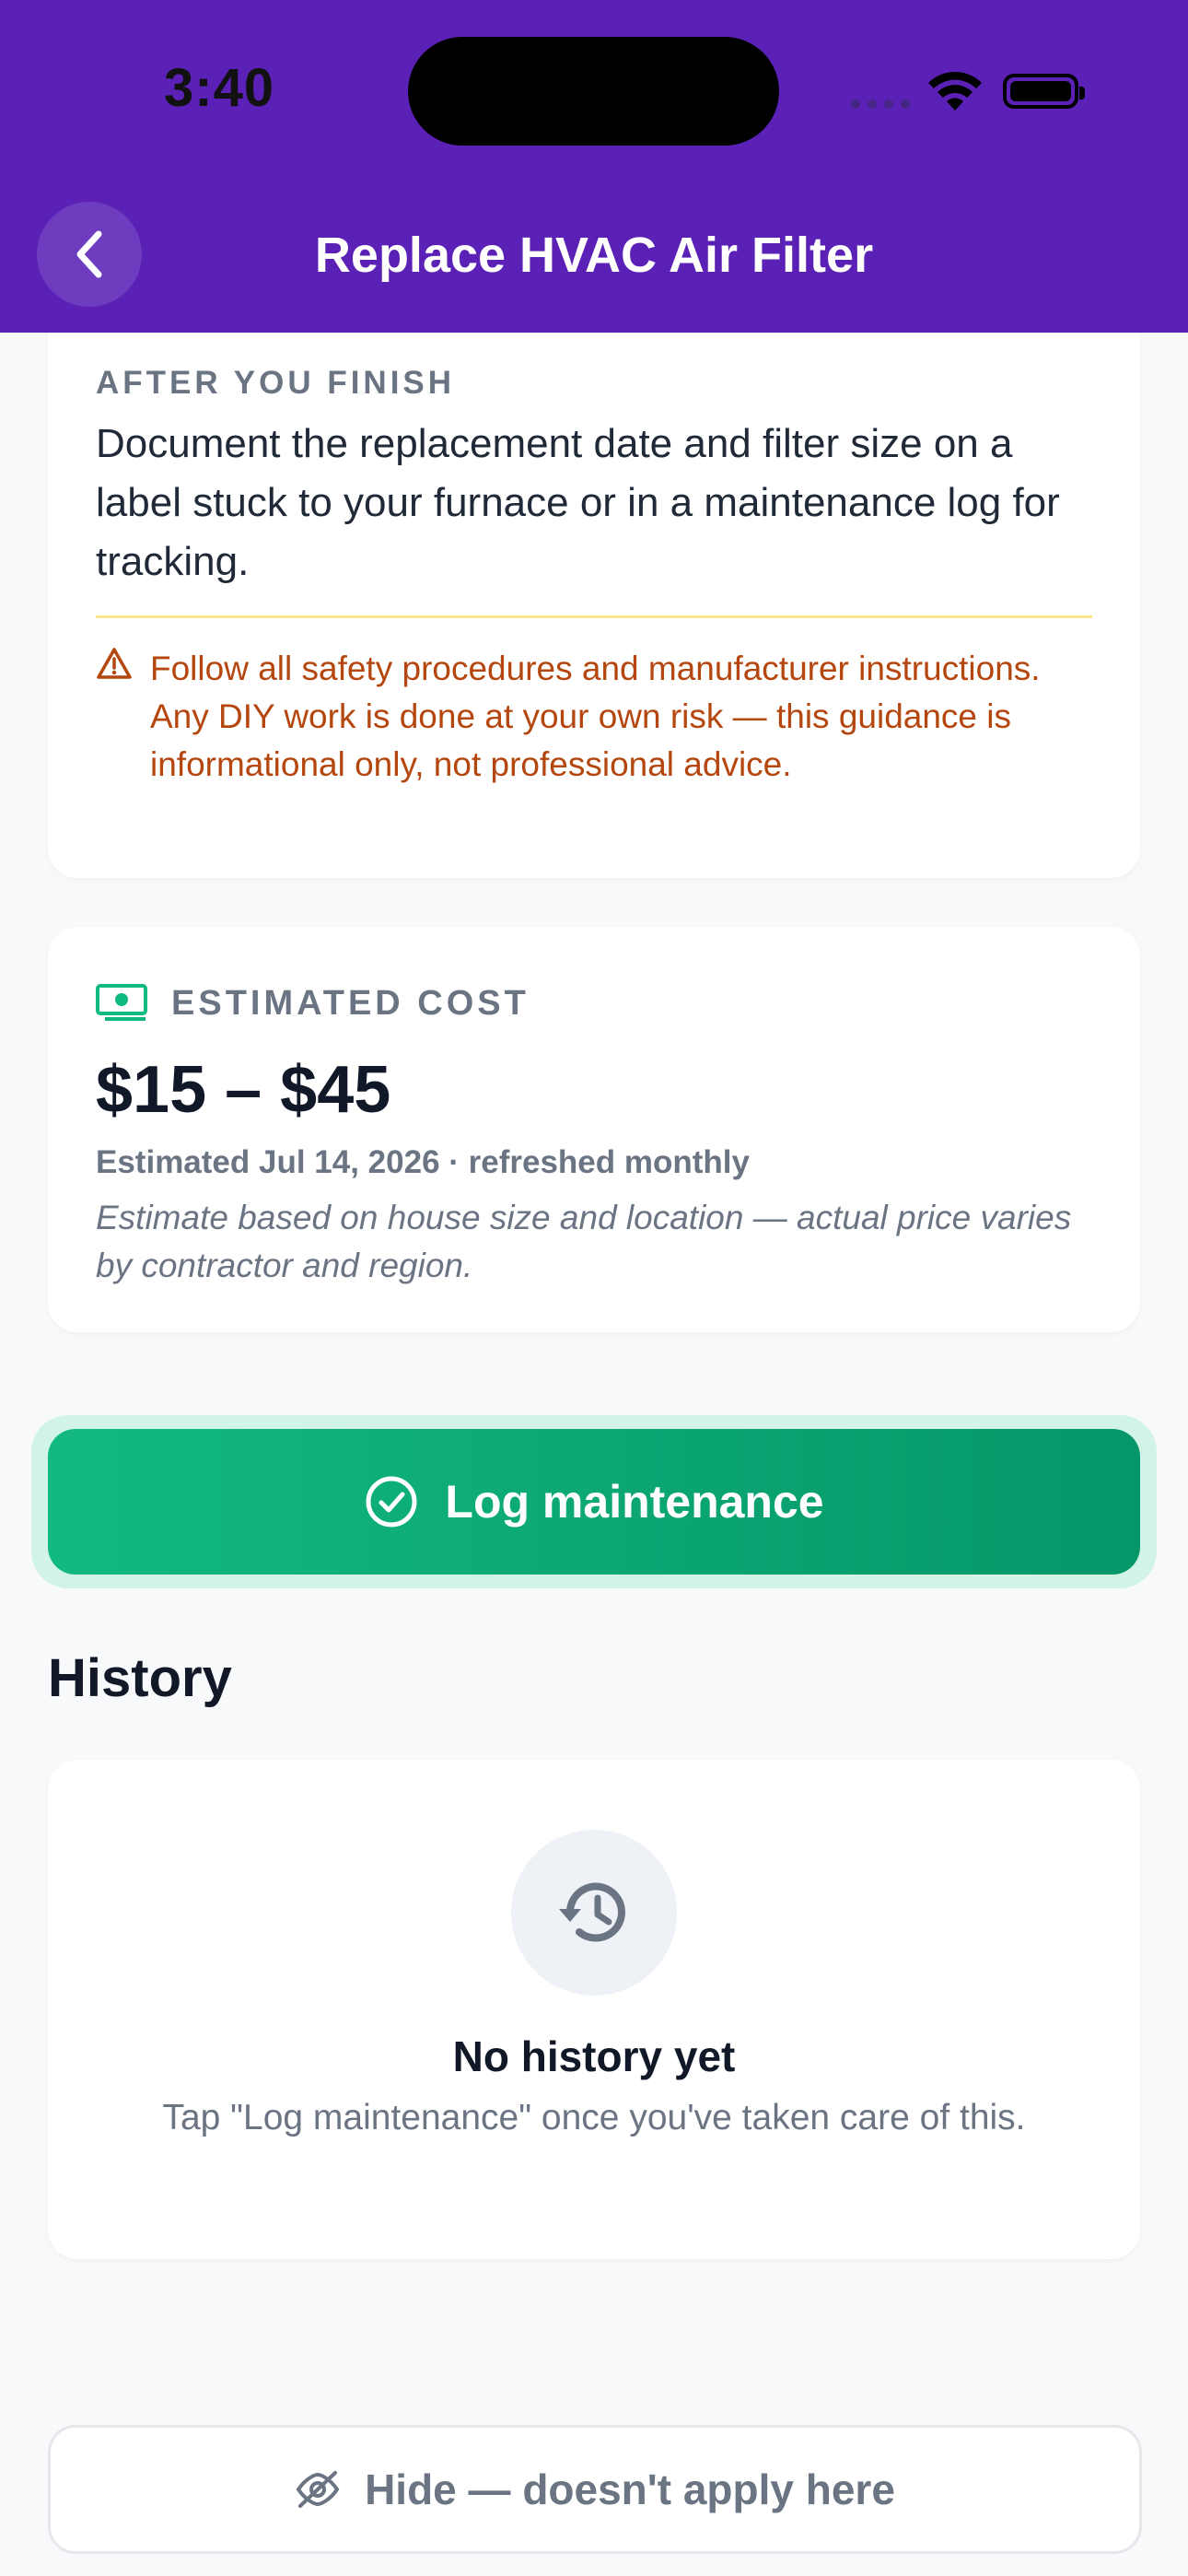  Describe the element at coordinates (594, 166) in the screenshot. I see `app-header: 3:40 Replace HVAC Air Filter` at that location.